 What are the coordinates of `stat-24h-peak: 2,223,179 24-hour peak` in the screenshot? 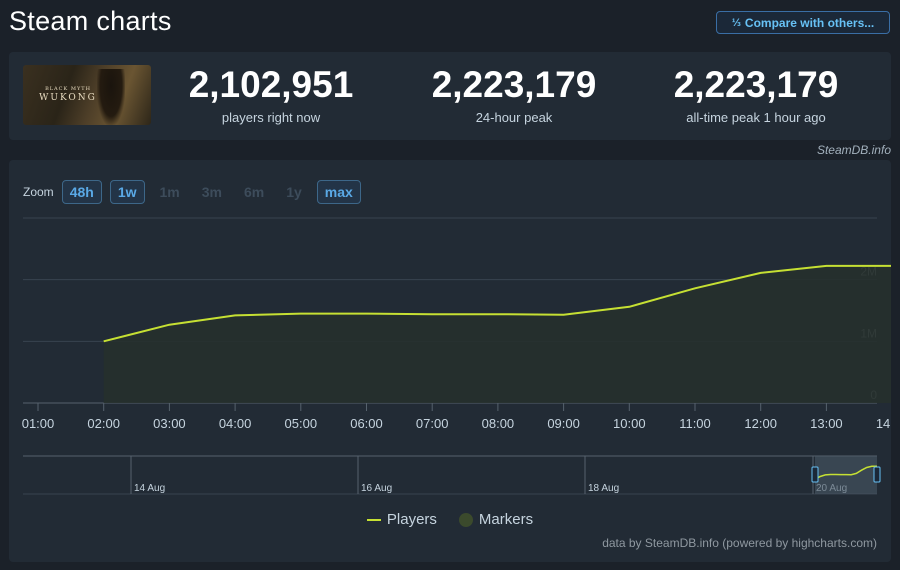 It's located at (514, 94).